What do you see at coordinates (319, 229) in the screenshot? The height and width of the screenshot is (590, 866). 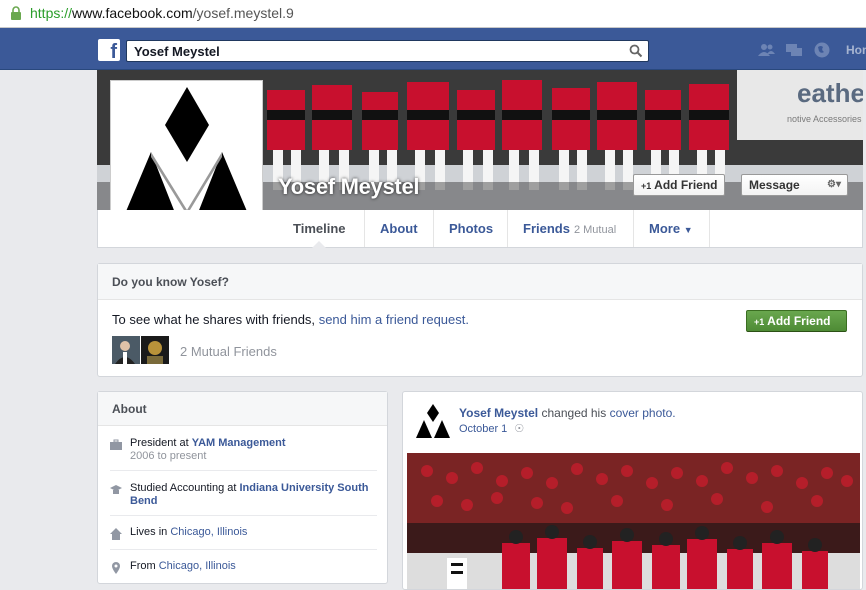 I see `tab-timeline: Timeline` at bounding box center [319, 229].